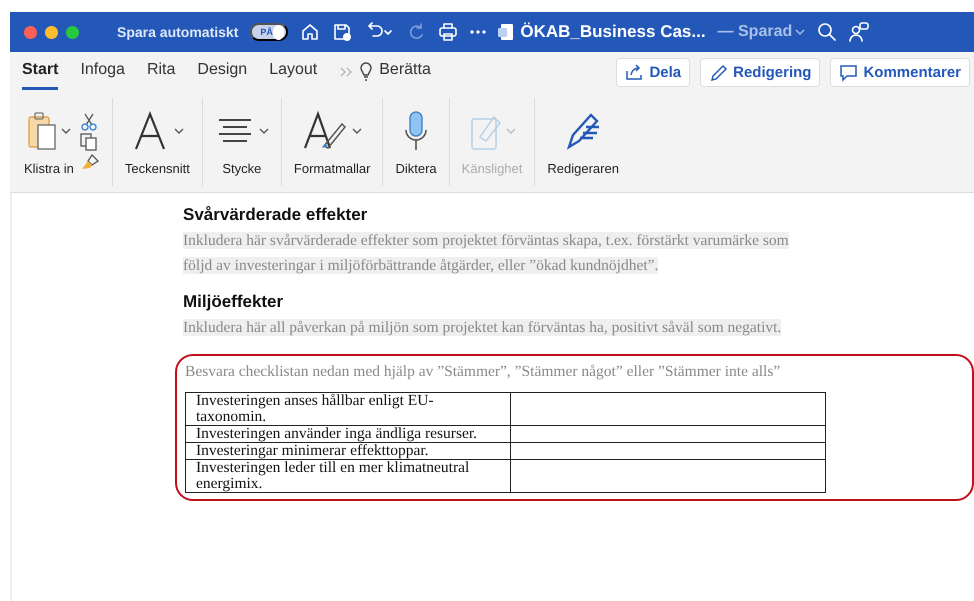 This screenshot has width=974, height=601. Describe the element at coordinates (478, 32) in the screenshot. I see `more-icon` at that location.